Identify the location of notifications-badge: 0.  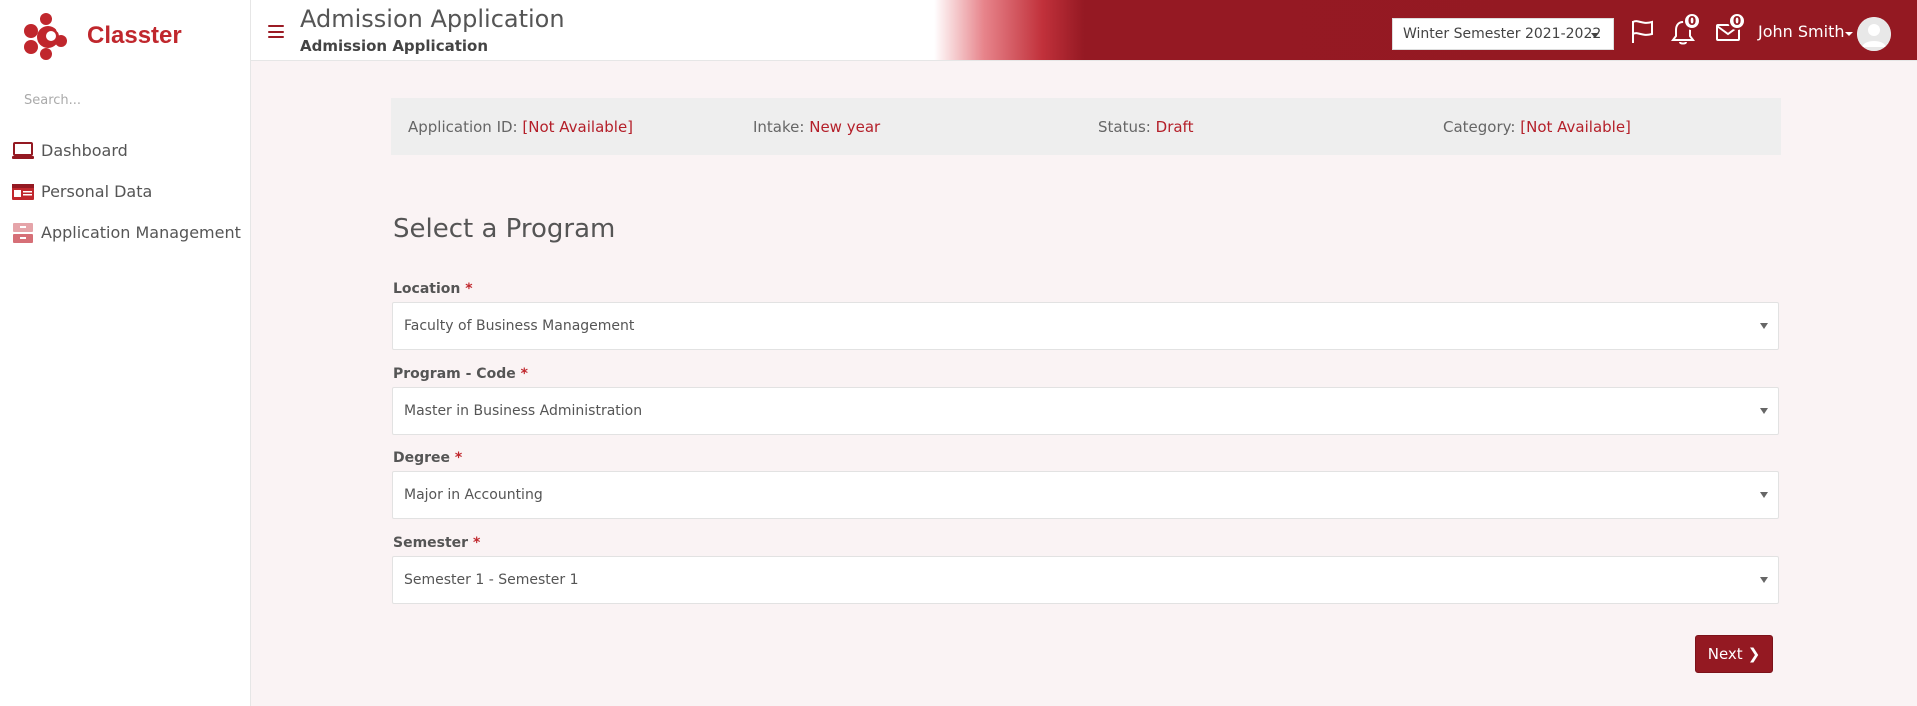
(1692, 21).